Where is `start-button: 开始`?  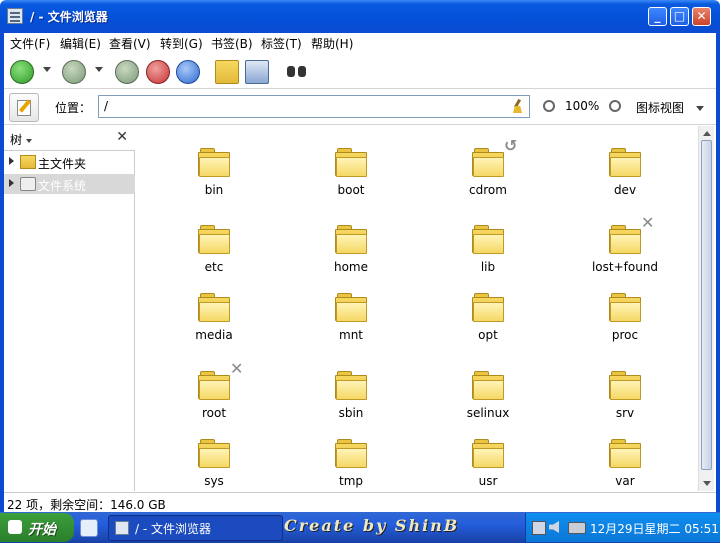 start-button: 开始 is located at coordinates (37, 527).